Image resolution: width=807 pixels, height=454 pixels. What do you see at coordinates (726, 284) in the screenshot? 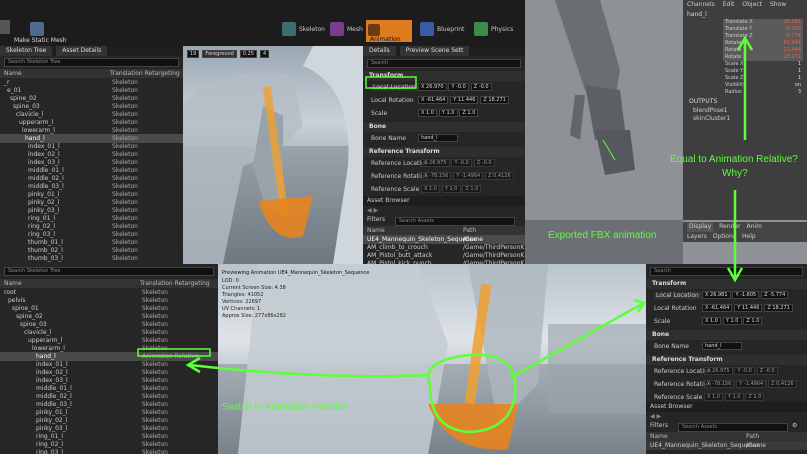
I see `bottom-transform-category: Transform` at bounding box center [726, 284].